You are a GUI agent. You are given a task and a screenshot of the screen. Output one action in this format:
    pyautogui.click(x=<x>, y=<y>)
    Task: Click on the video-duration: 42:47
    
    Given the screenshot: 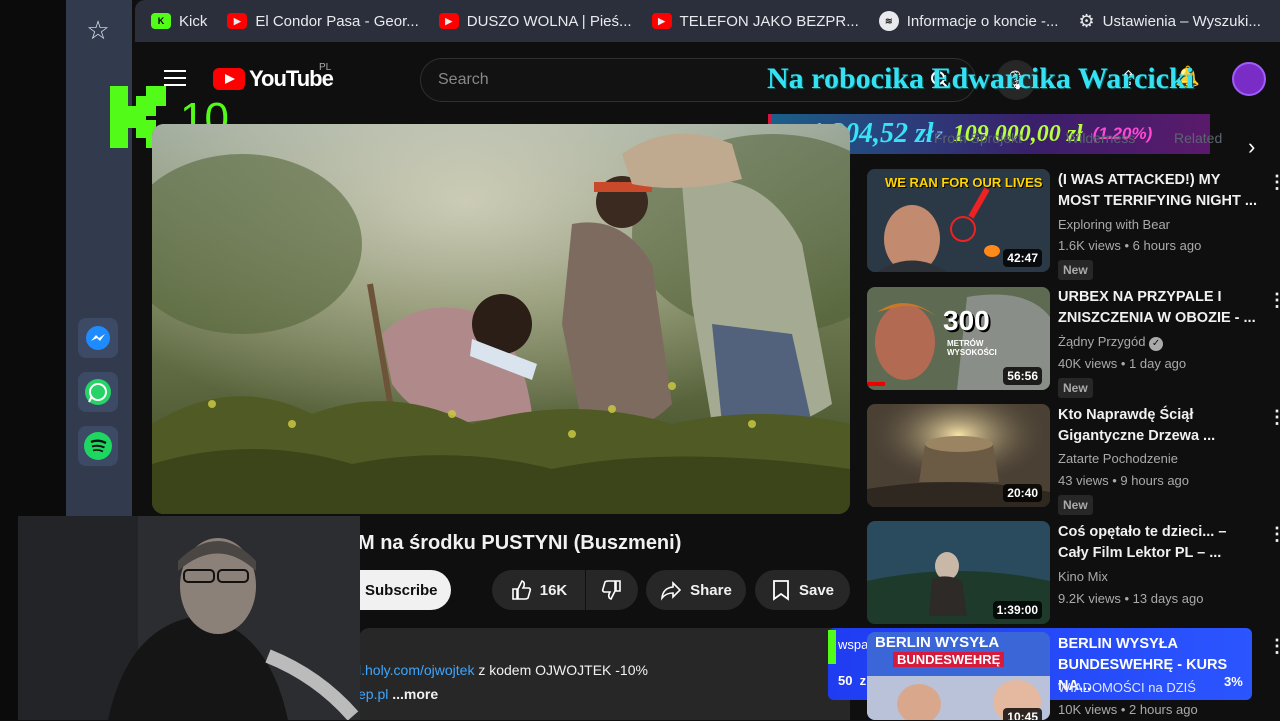 What is the action you would take?
    pyautogui.click(x=1022, y=258)
    